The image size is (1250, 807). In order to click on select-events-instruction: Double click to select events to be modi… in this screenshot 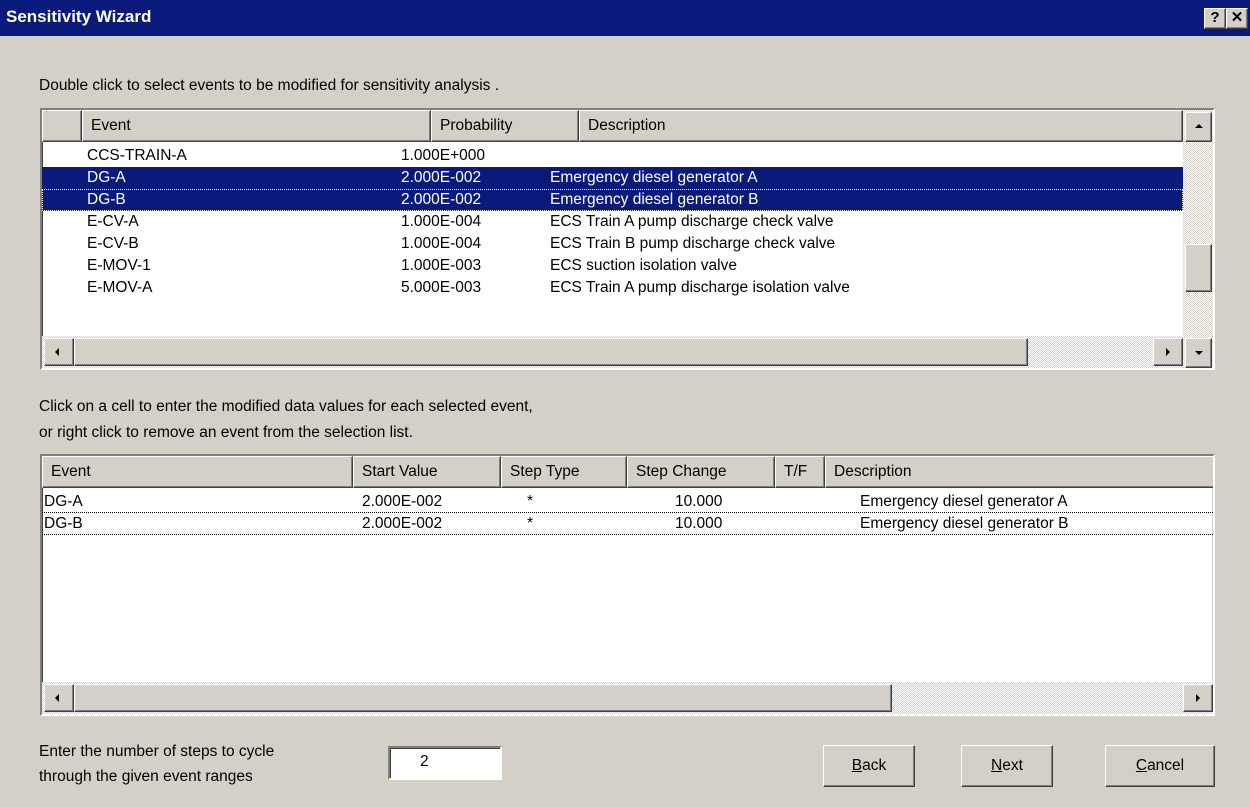, I will do `click(269, 85)`.